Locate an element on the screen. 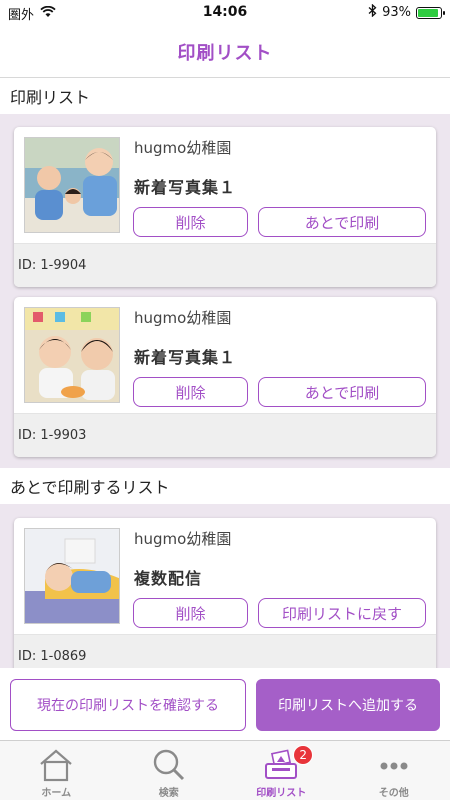  tab-more: その他 is located at coordinates (394, 770).